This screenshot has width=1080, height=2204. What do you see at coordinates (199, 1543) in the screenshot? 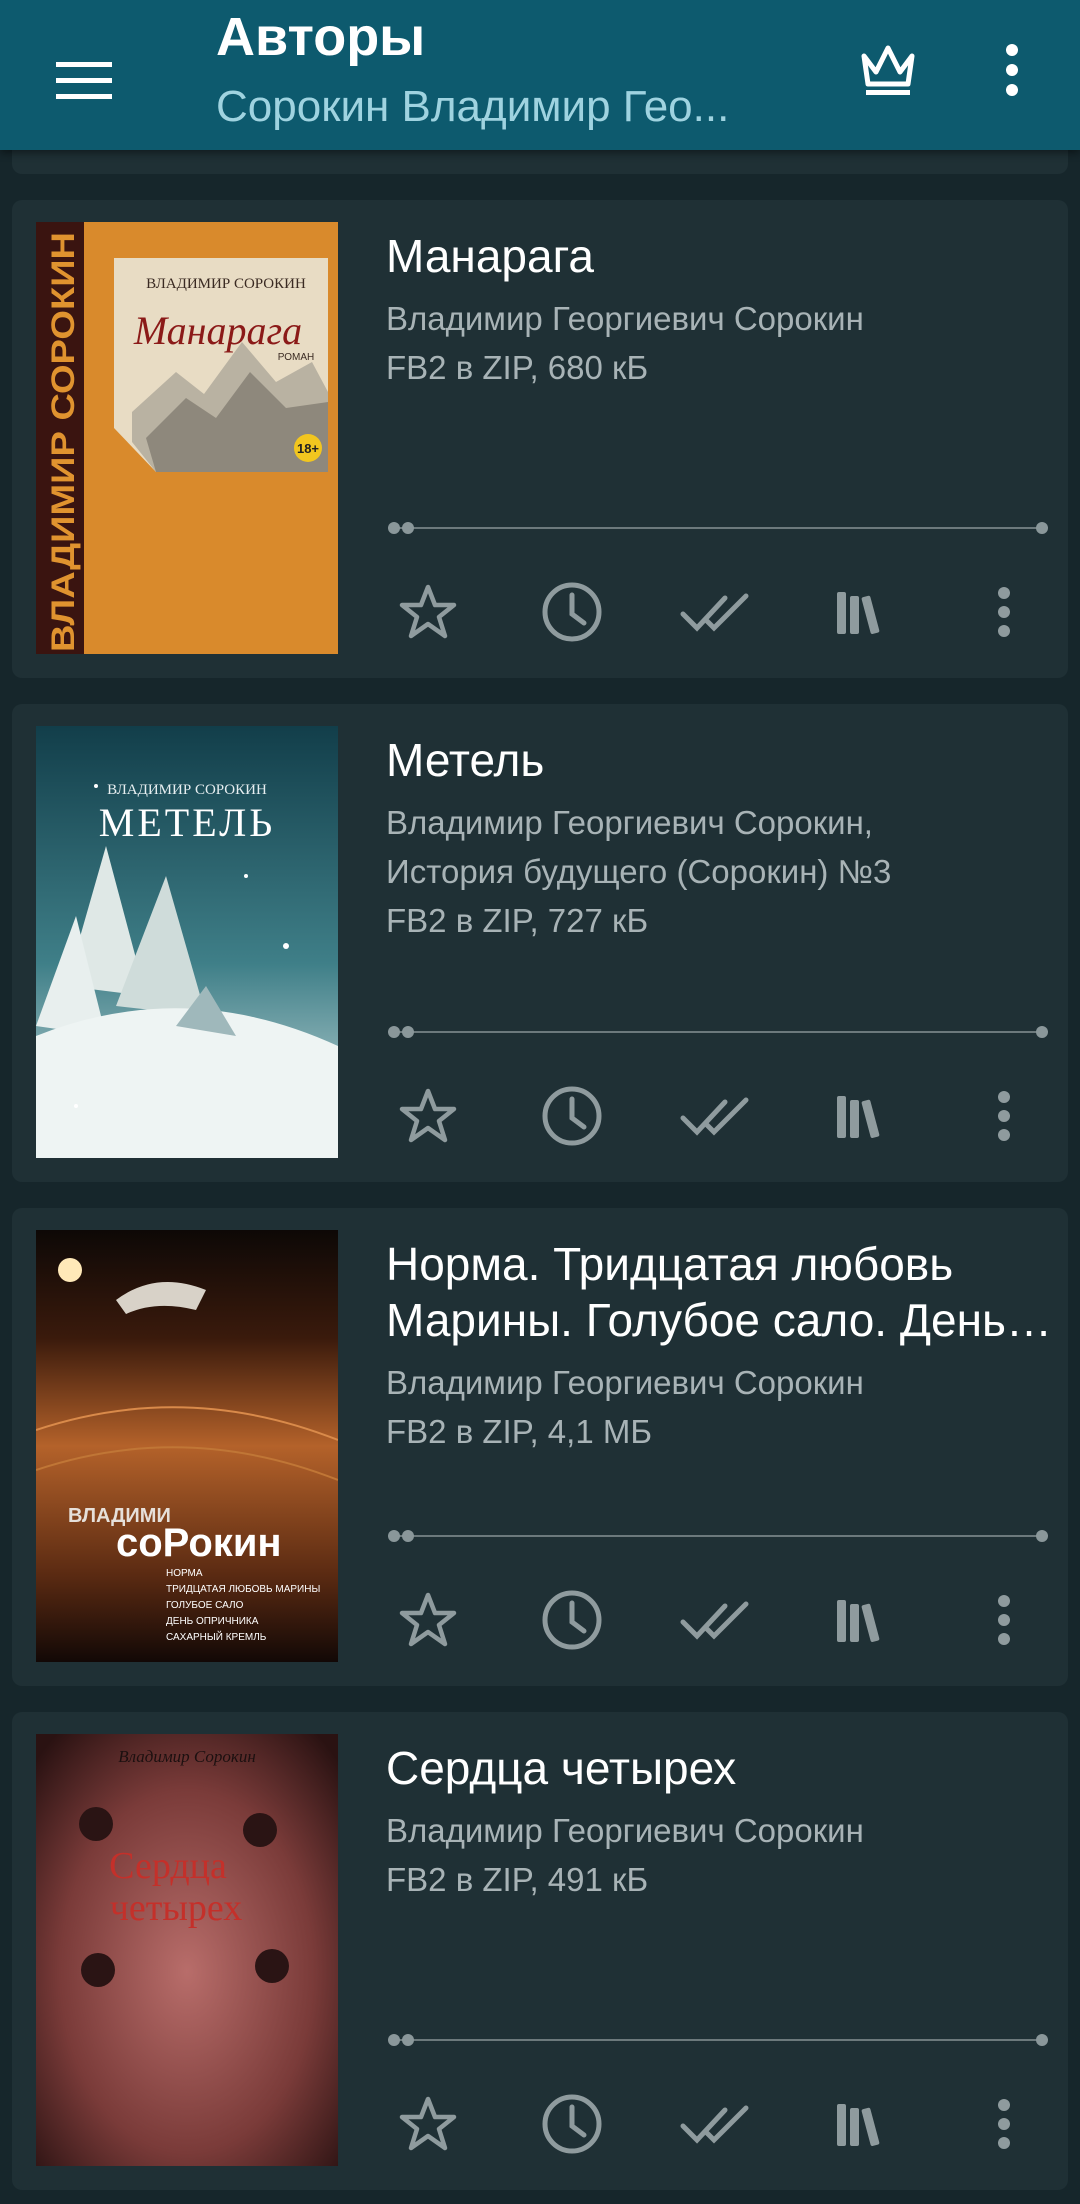
I see `cover-title: соРокин` at bounding box center [199, 1543].